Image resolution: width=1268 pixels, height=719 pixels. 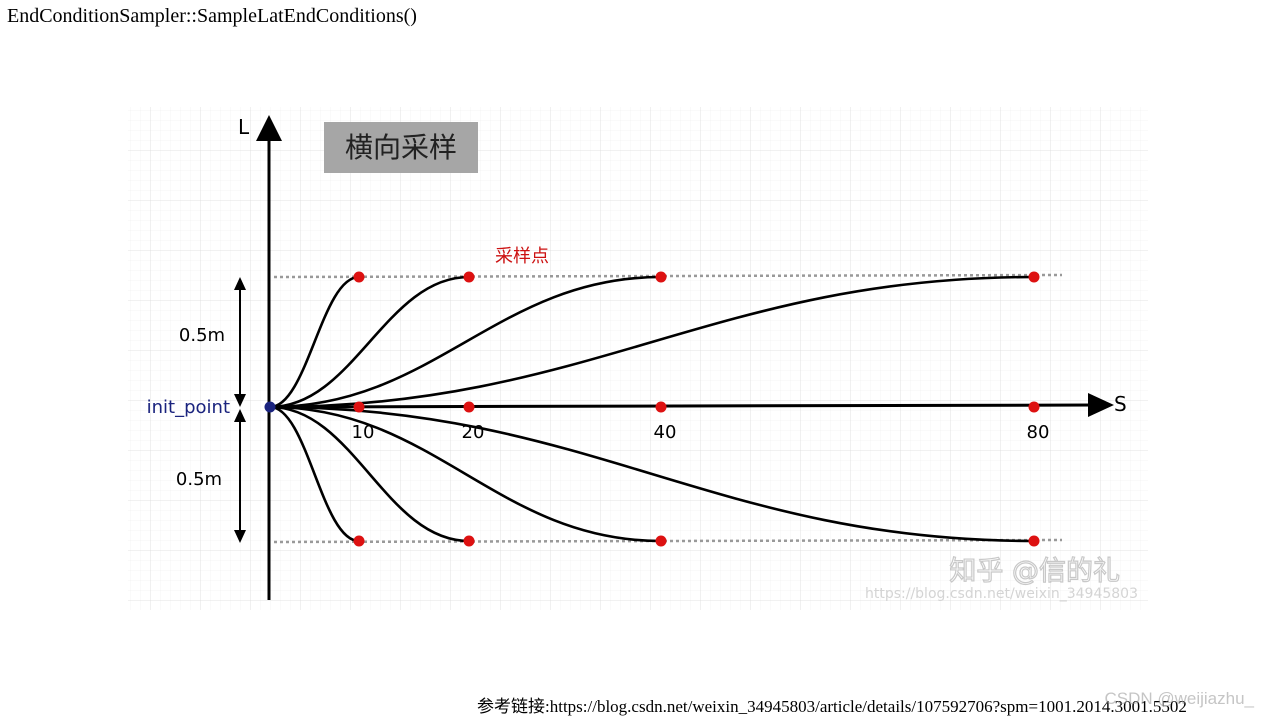 I want to click on heading-text: 横向采样, so click(x=401, y=147).